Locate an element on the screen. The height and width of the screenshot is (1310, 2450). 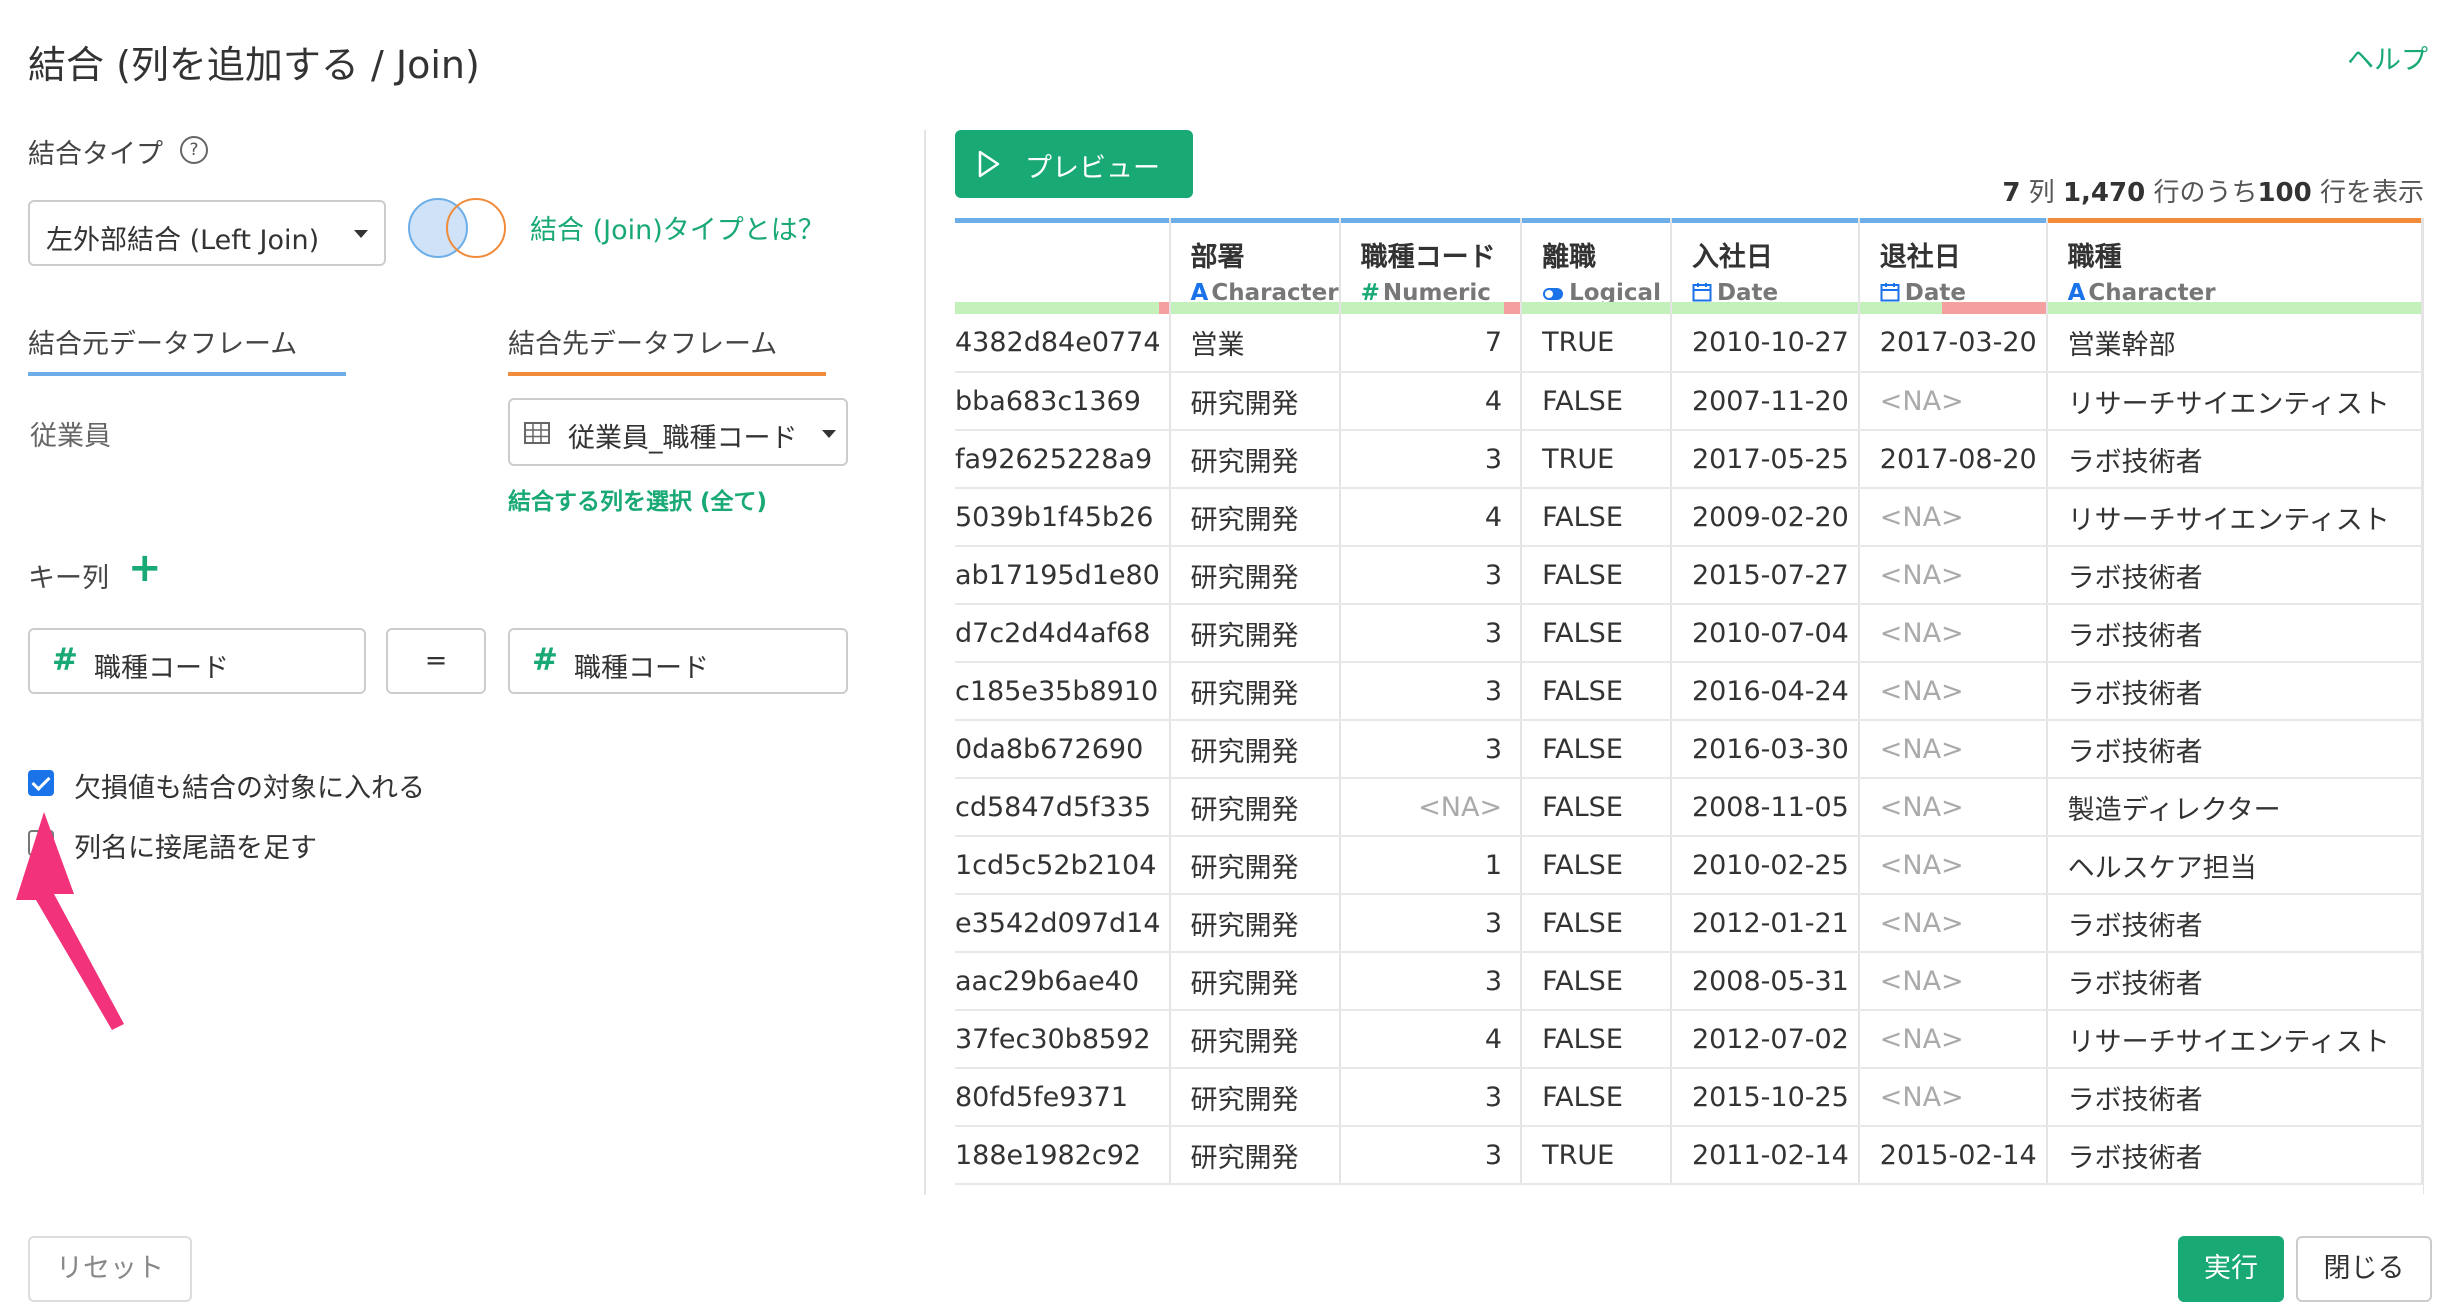
table-cell: 製造ディレクター is located at coordinates (2234, 807).